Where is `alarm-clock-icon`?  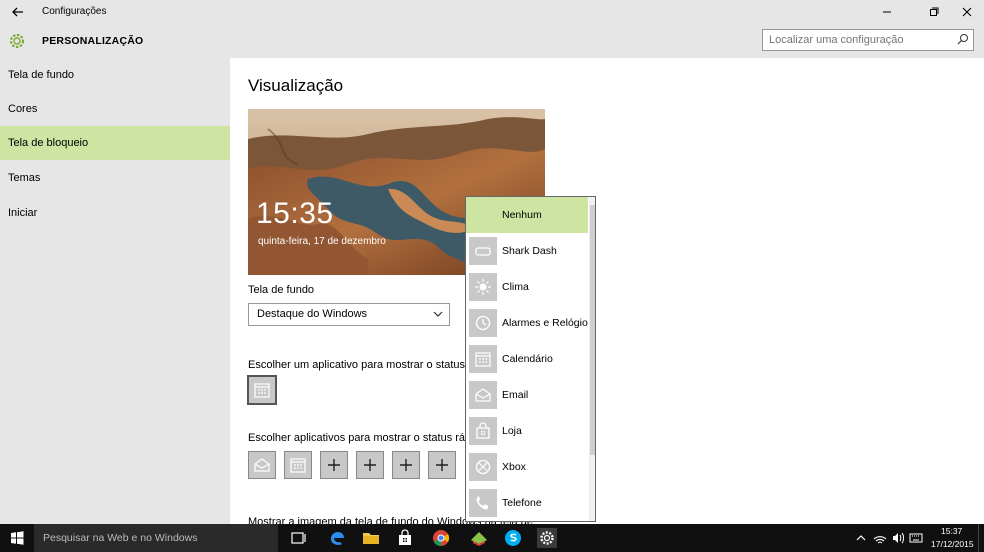 alarm-clock-icon is located at coordinates (483, 323).